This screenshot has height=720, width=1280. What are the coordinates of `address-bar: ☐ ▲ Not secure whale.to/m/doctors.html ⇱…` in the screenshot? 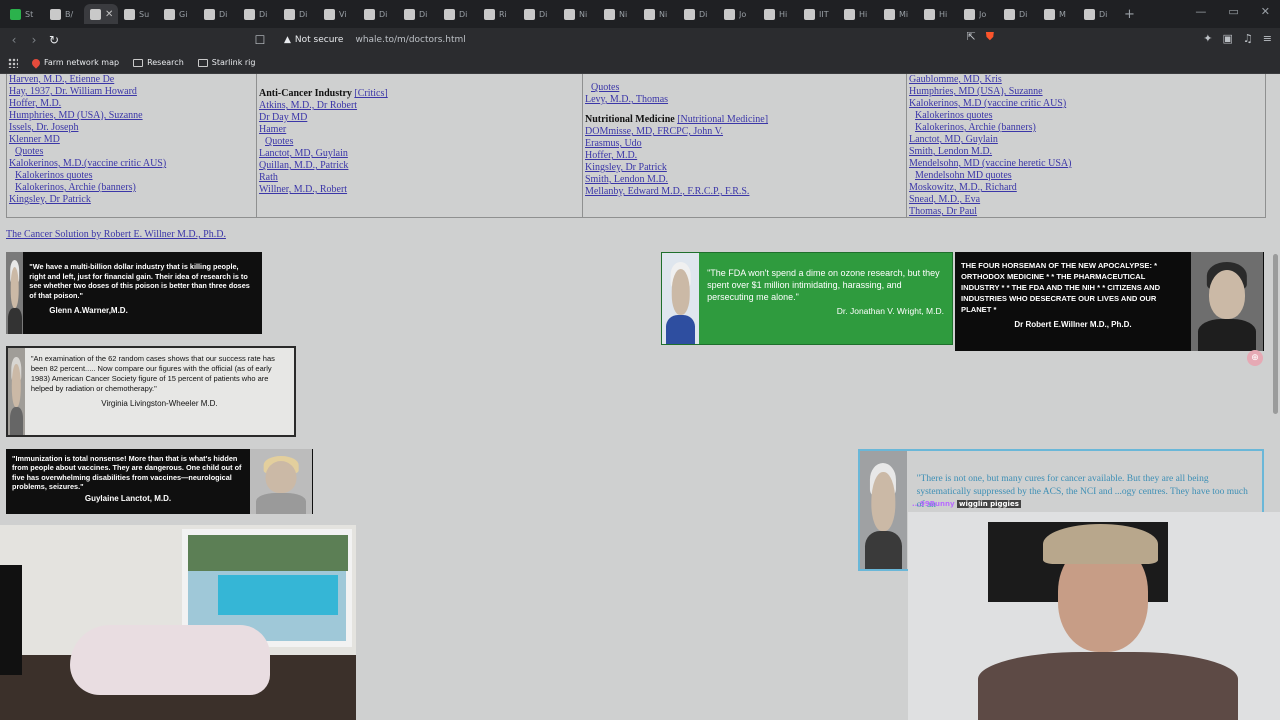 It's located at (629, 40).